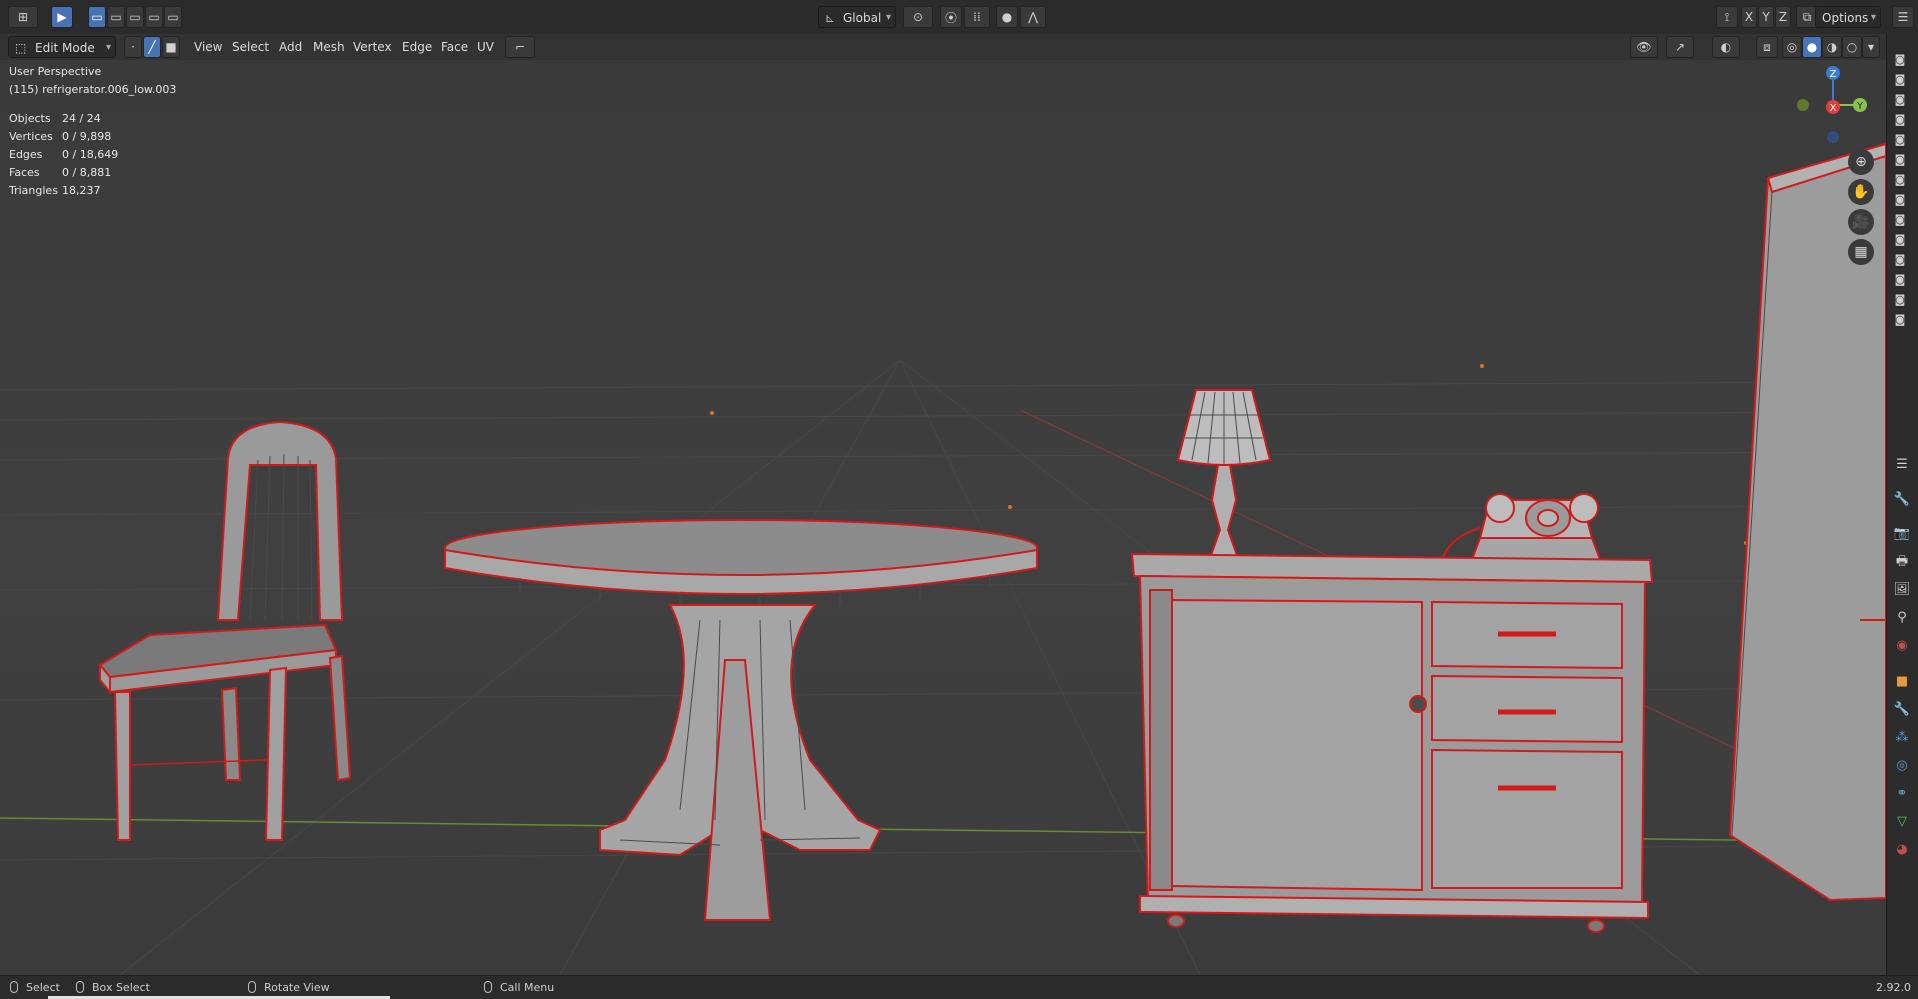  I want to click on rendered-shading-icon: ○, so click(1852, 47).